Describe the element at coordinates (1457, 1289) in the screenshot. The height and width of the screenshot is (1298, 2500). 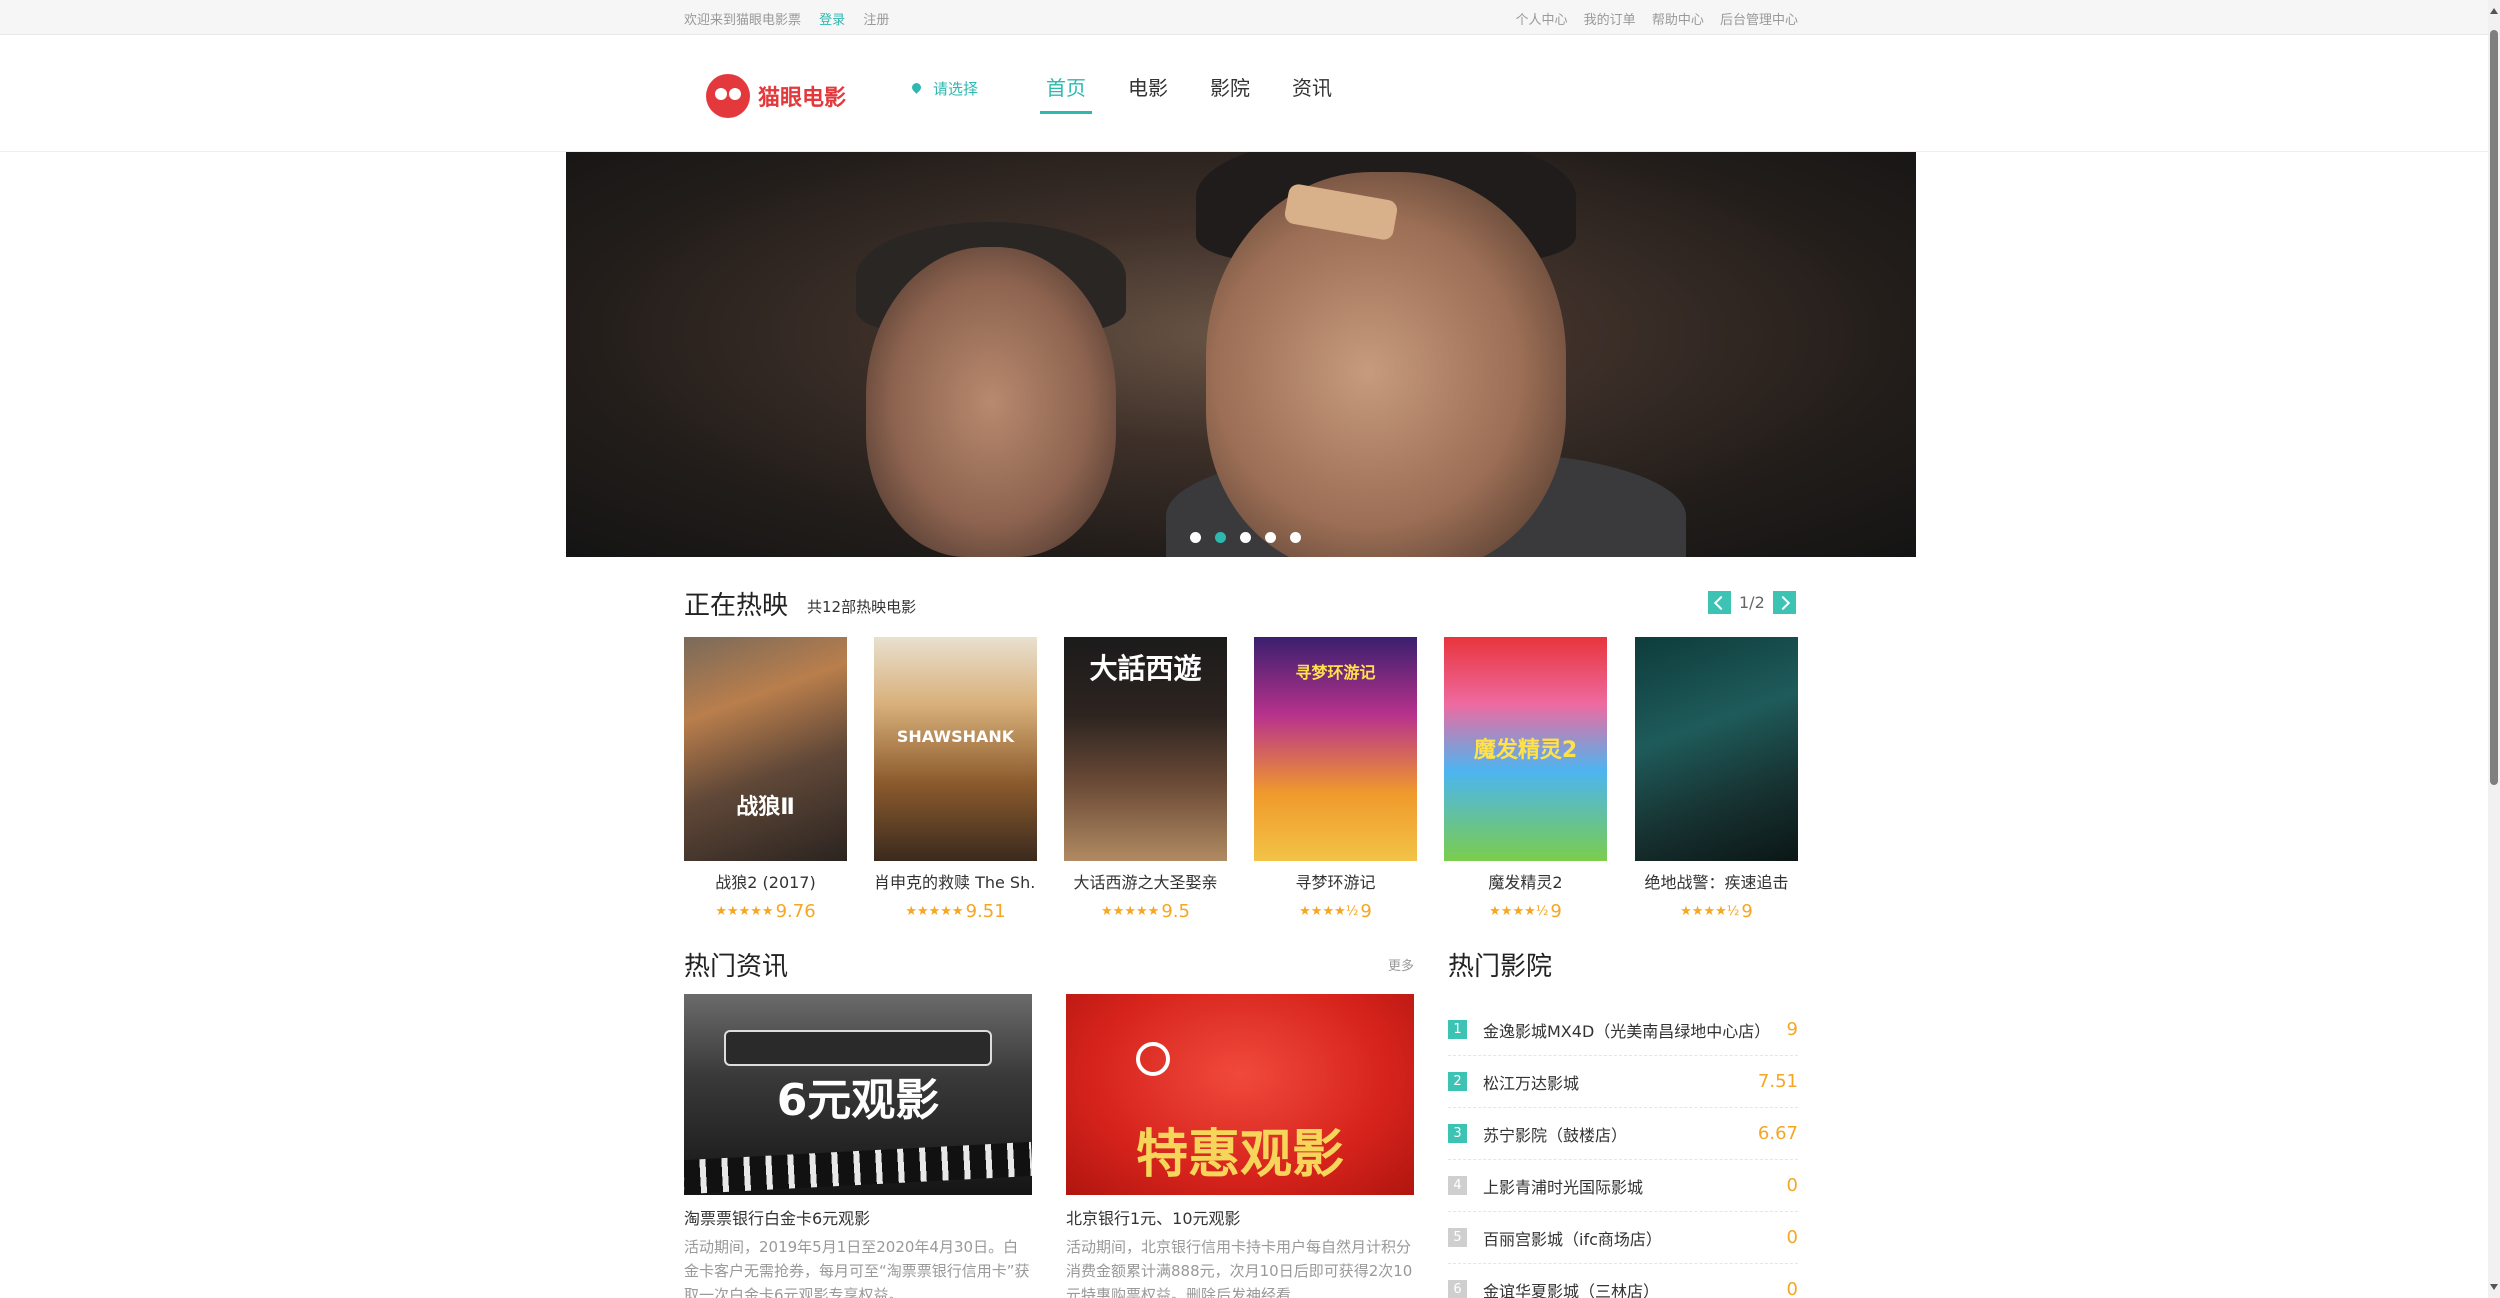
I see `cinema-rank: 6` at that location.